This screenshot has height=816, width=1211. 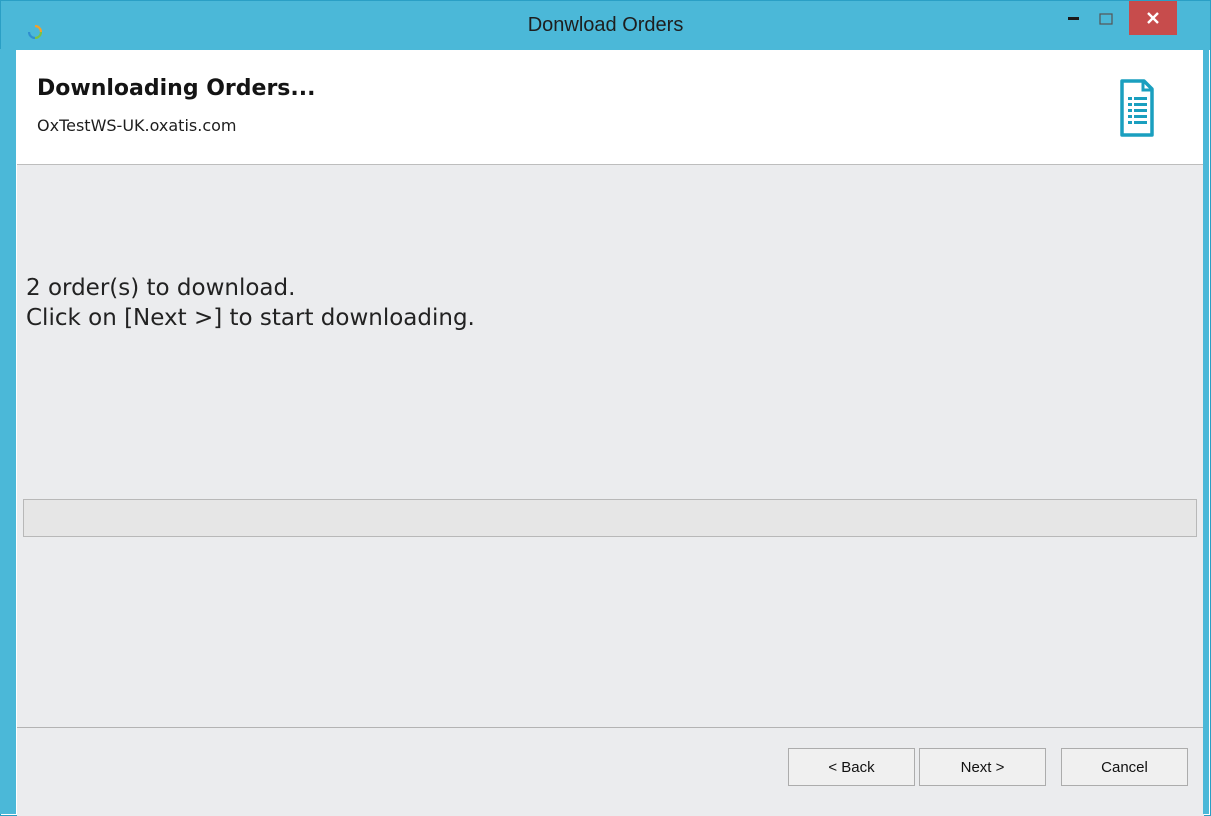 I want to click on maximize-button, so click(x=1106, y=18).